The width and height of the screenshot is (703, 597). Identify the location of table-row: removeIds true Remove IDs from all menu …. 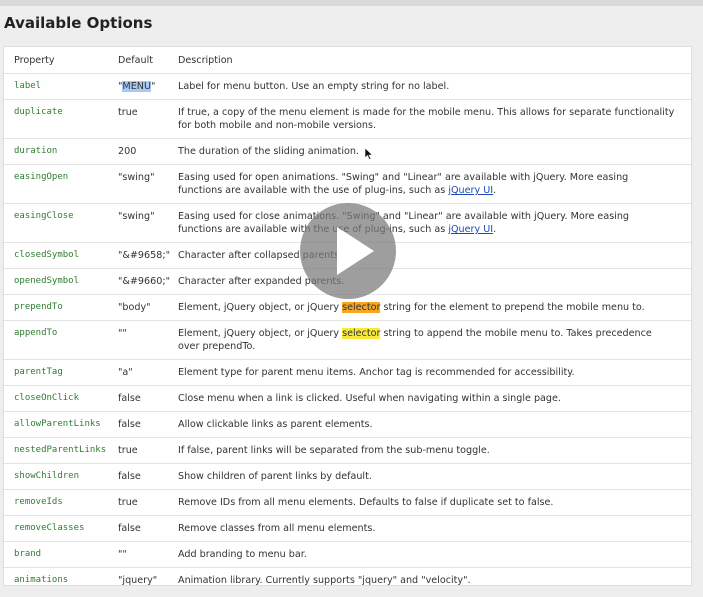
(347, 502).